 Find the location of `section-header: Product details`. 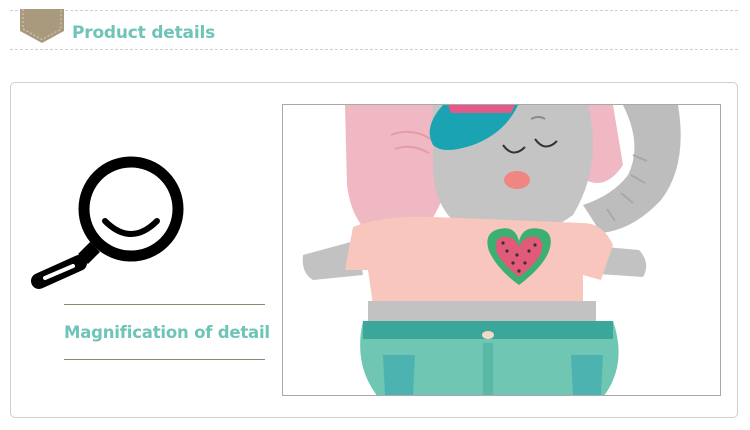

section-header: Product details is located at coordinates (374, 29).